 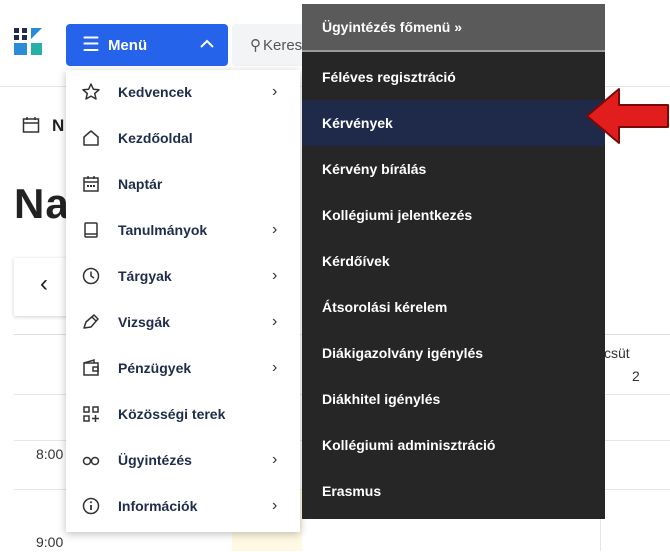 I want to click on community-icon, so click(x=91, y=414).